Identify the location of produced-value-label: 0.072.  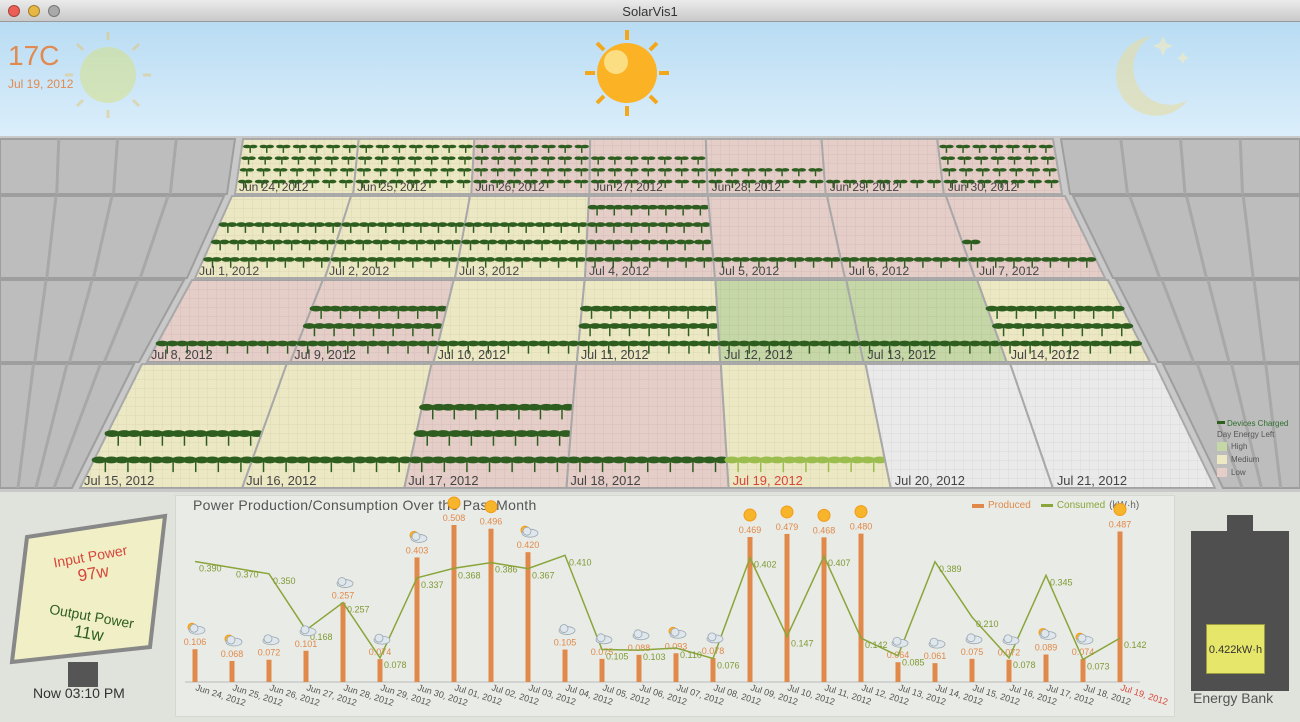
(269, 653).